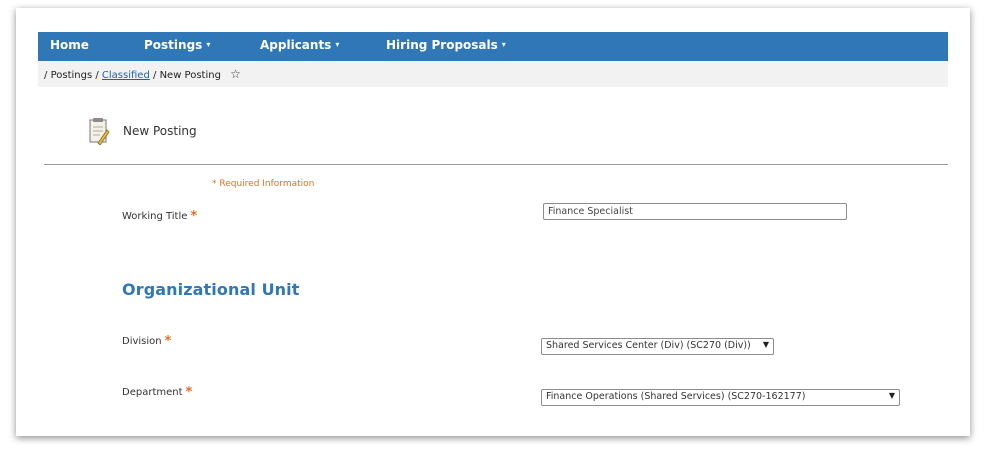 This screenshot has height=458, width=986. What do you see at coordinates (69, 45) in the screenshot?
I see `nav-home: Home` at bounding box center [69, 45].